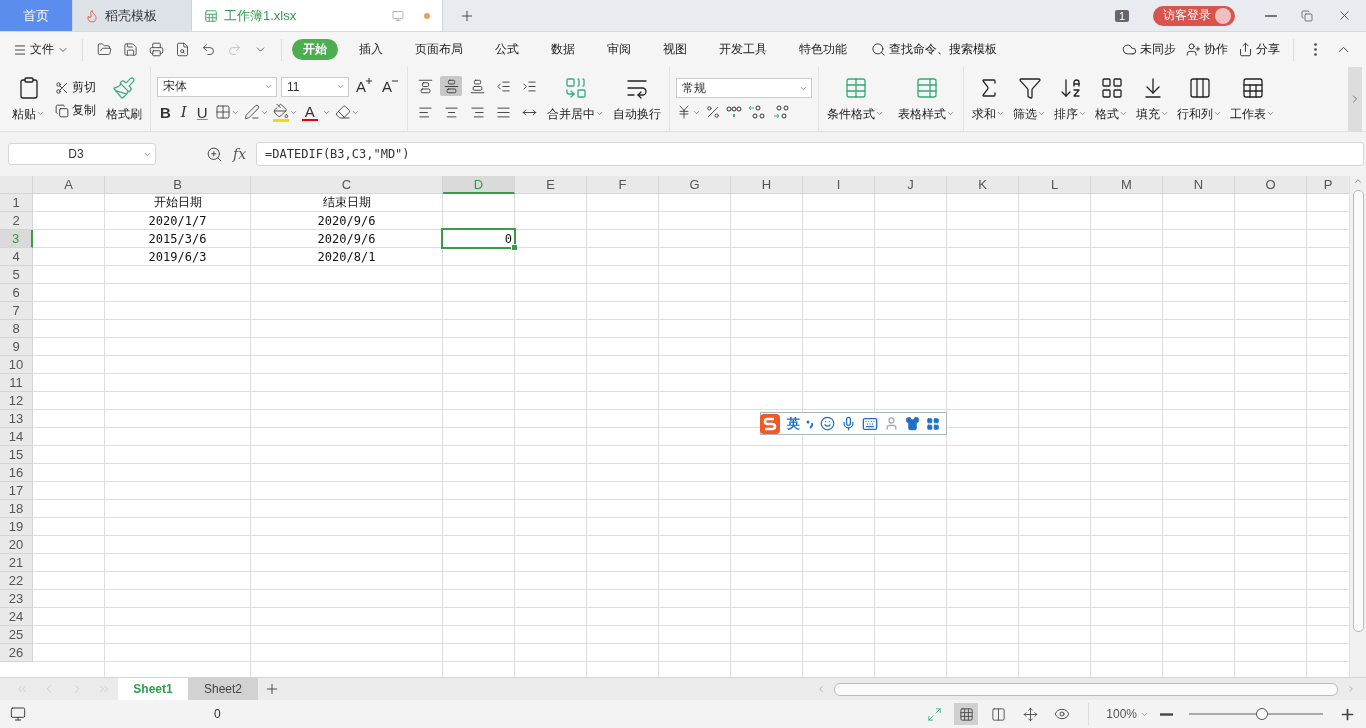 Image resolution: width=1366 pixels, height=728 pixels. I want to click on vertical-scrollbar, so click(1357, 426).